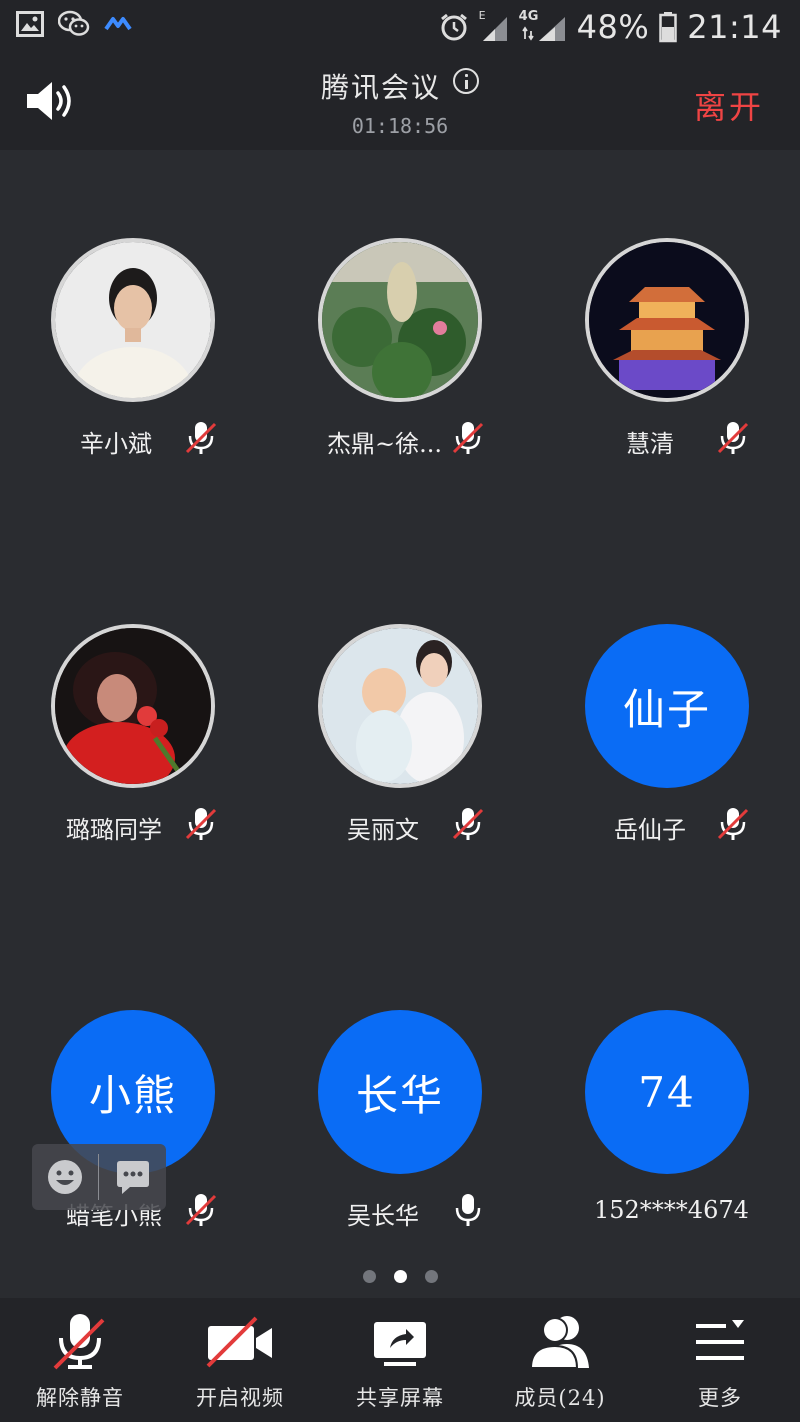  Describe the element at coordinates (74, 23) in the screenshot. I see `wechat-icon` at that location.